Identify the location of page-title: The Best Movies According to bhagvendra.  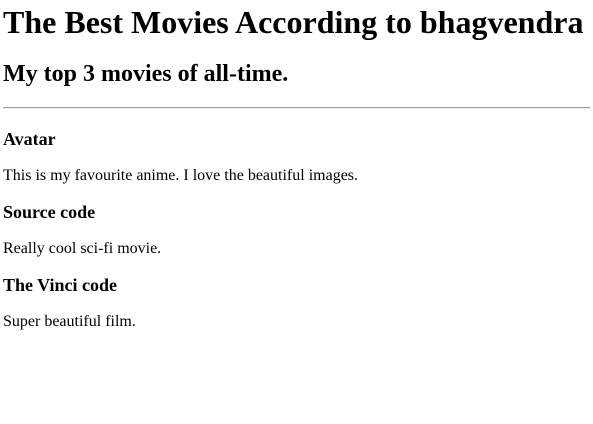
(293, 22).